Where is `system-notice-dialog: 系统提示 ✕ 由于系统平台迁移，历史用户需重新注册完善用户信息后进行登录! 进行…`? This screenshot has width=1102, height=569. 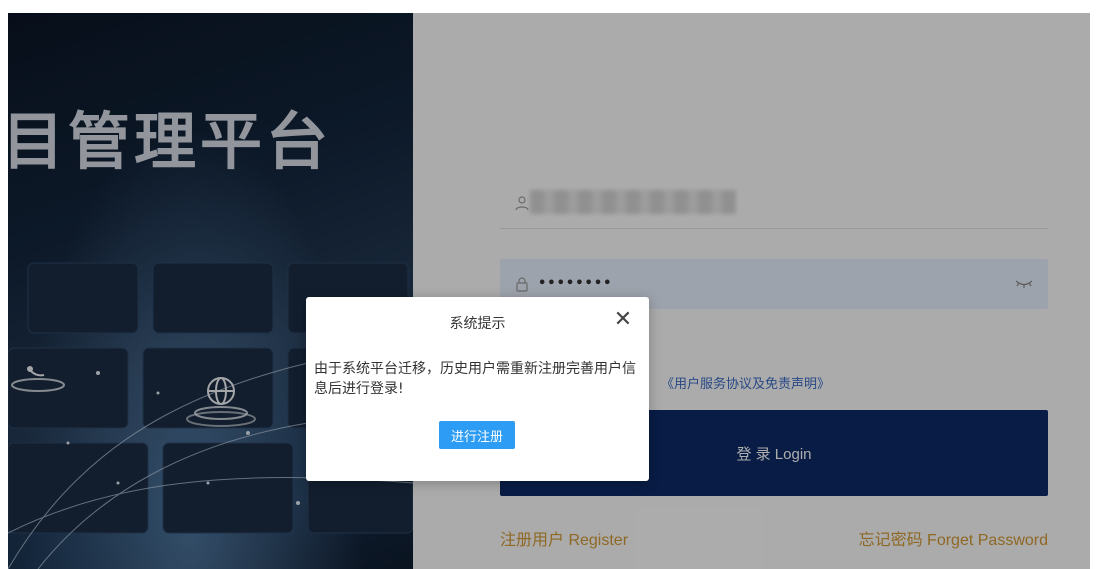
system-notice-dialog: 系统提示 ✕ 由于系统平台迁移，历史用户需重新注册完善用户信息后进行登录! 进行… is located at coordinates (477, 389).